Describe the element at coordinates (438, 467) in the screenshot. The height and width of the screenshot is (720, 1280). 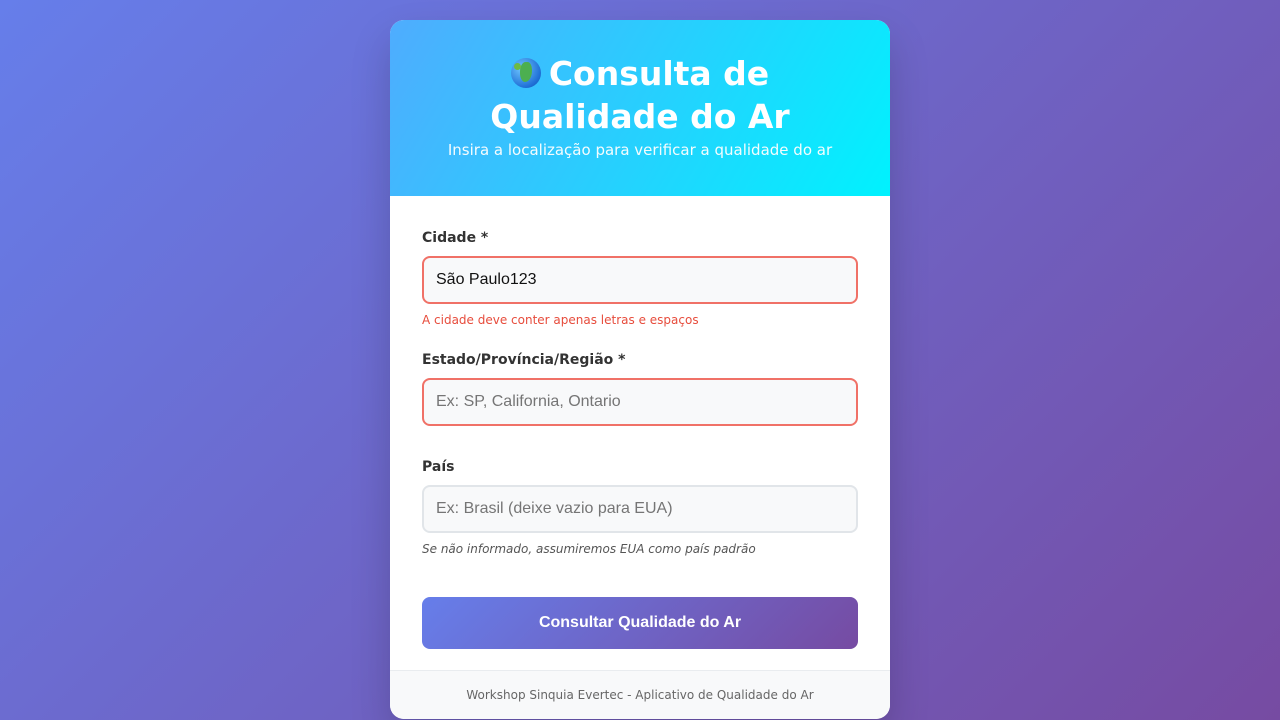
I see `country-label: País` at that location.